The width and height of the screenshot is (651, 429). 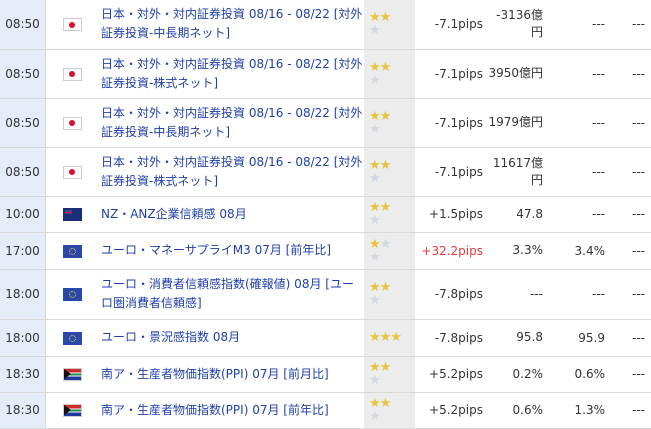 What do you see at coordinates (450, 251) in the screenshot?
I see `price-change: +32.2pips` at bounding box center [450, 251].